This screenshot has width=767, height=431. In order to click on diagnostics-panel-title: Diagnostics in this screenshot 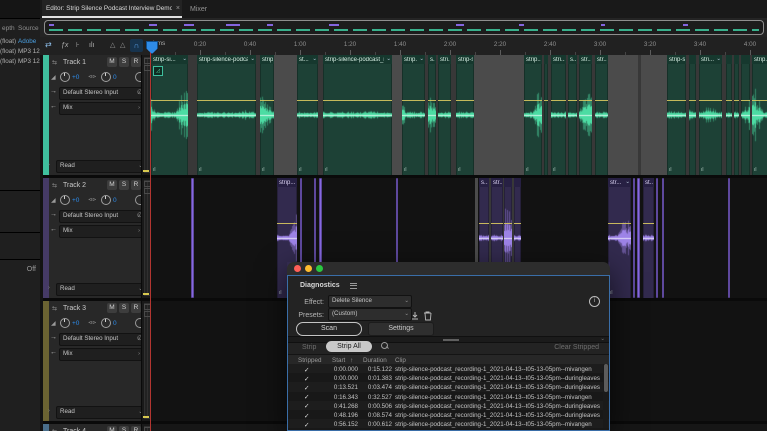, I will do `click(320, 285)`.